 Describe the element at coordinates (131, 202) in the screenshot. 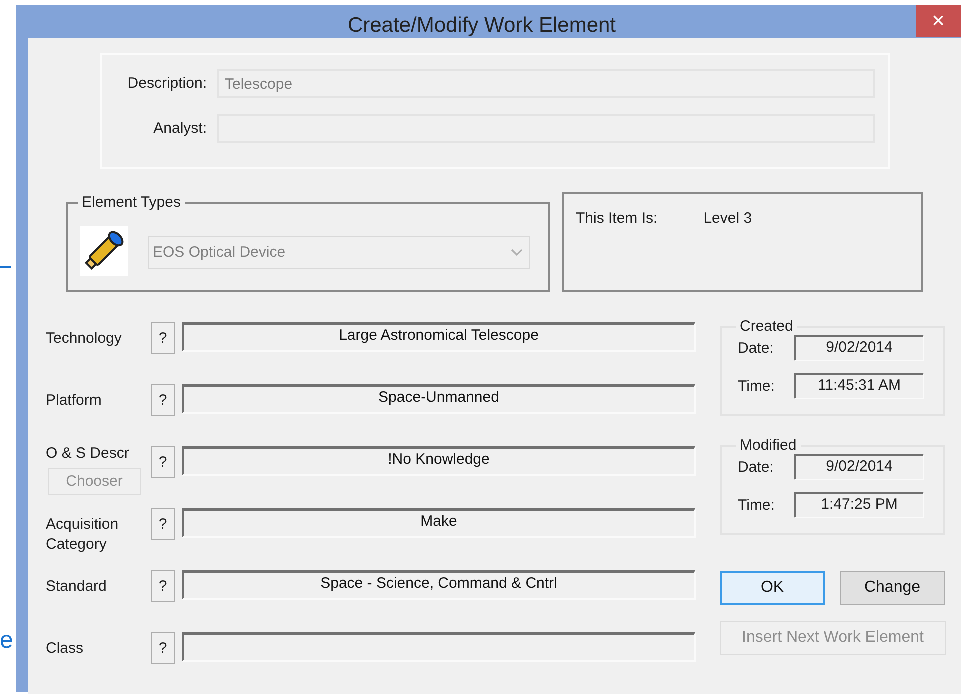

I see `group-label: Element Types` at that location.